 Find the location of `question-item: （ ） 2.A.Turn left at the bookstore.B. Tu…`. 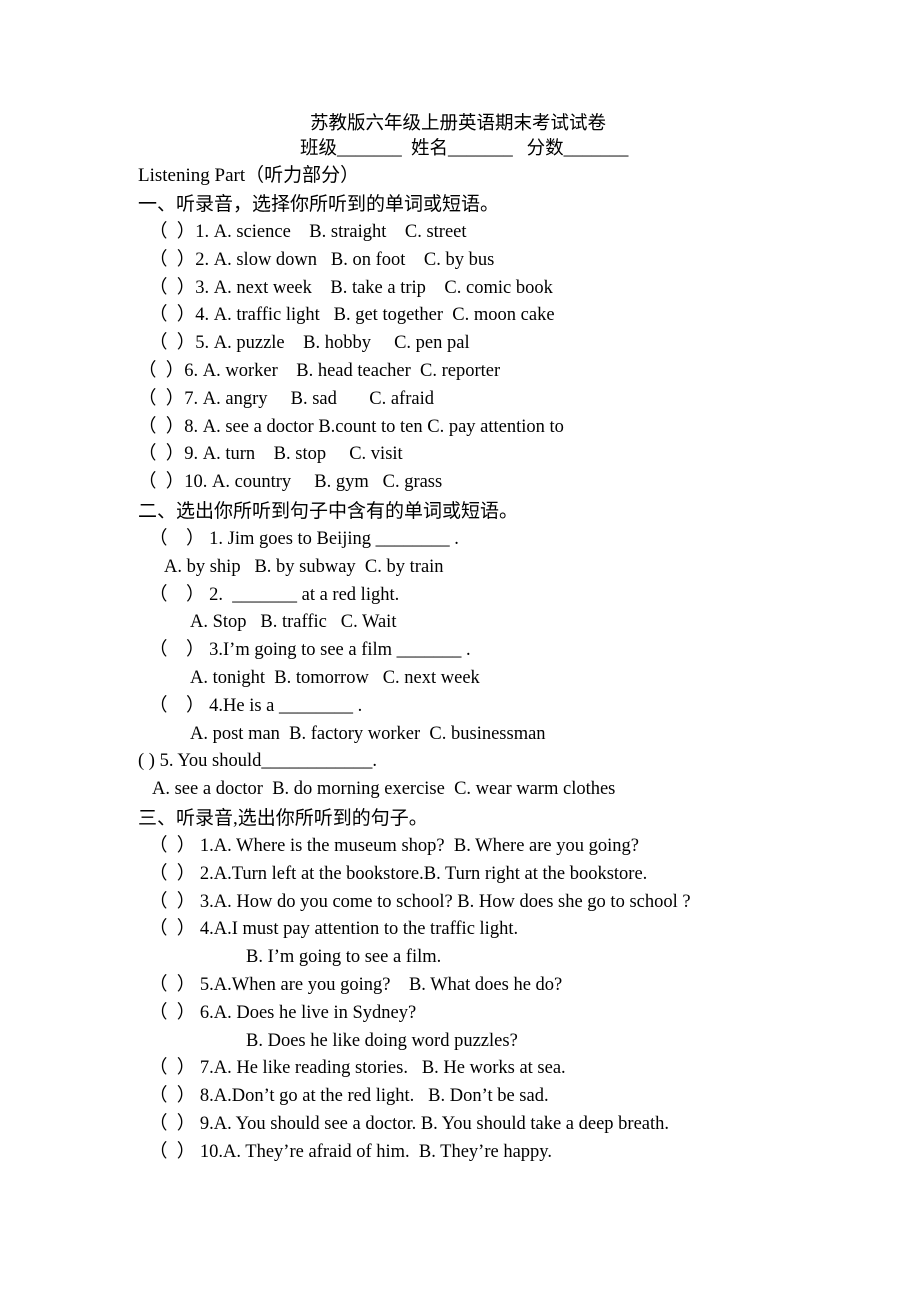

question-item: （ ） 2.A.Turn left at the bookstore.B. Tu… is located at coordinates (398, 873).